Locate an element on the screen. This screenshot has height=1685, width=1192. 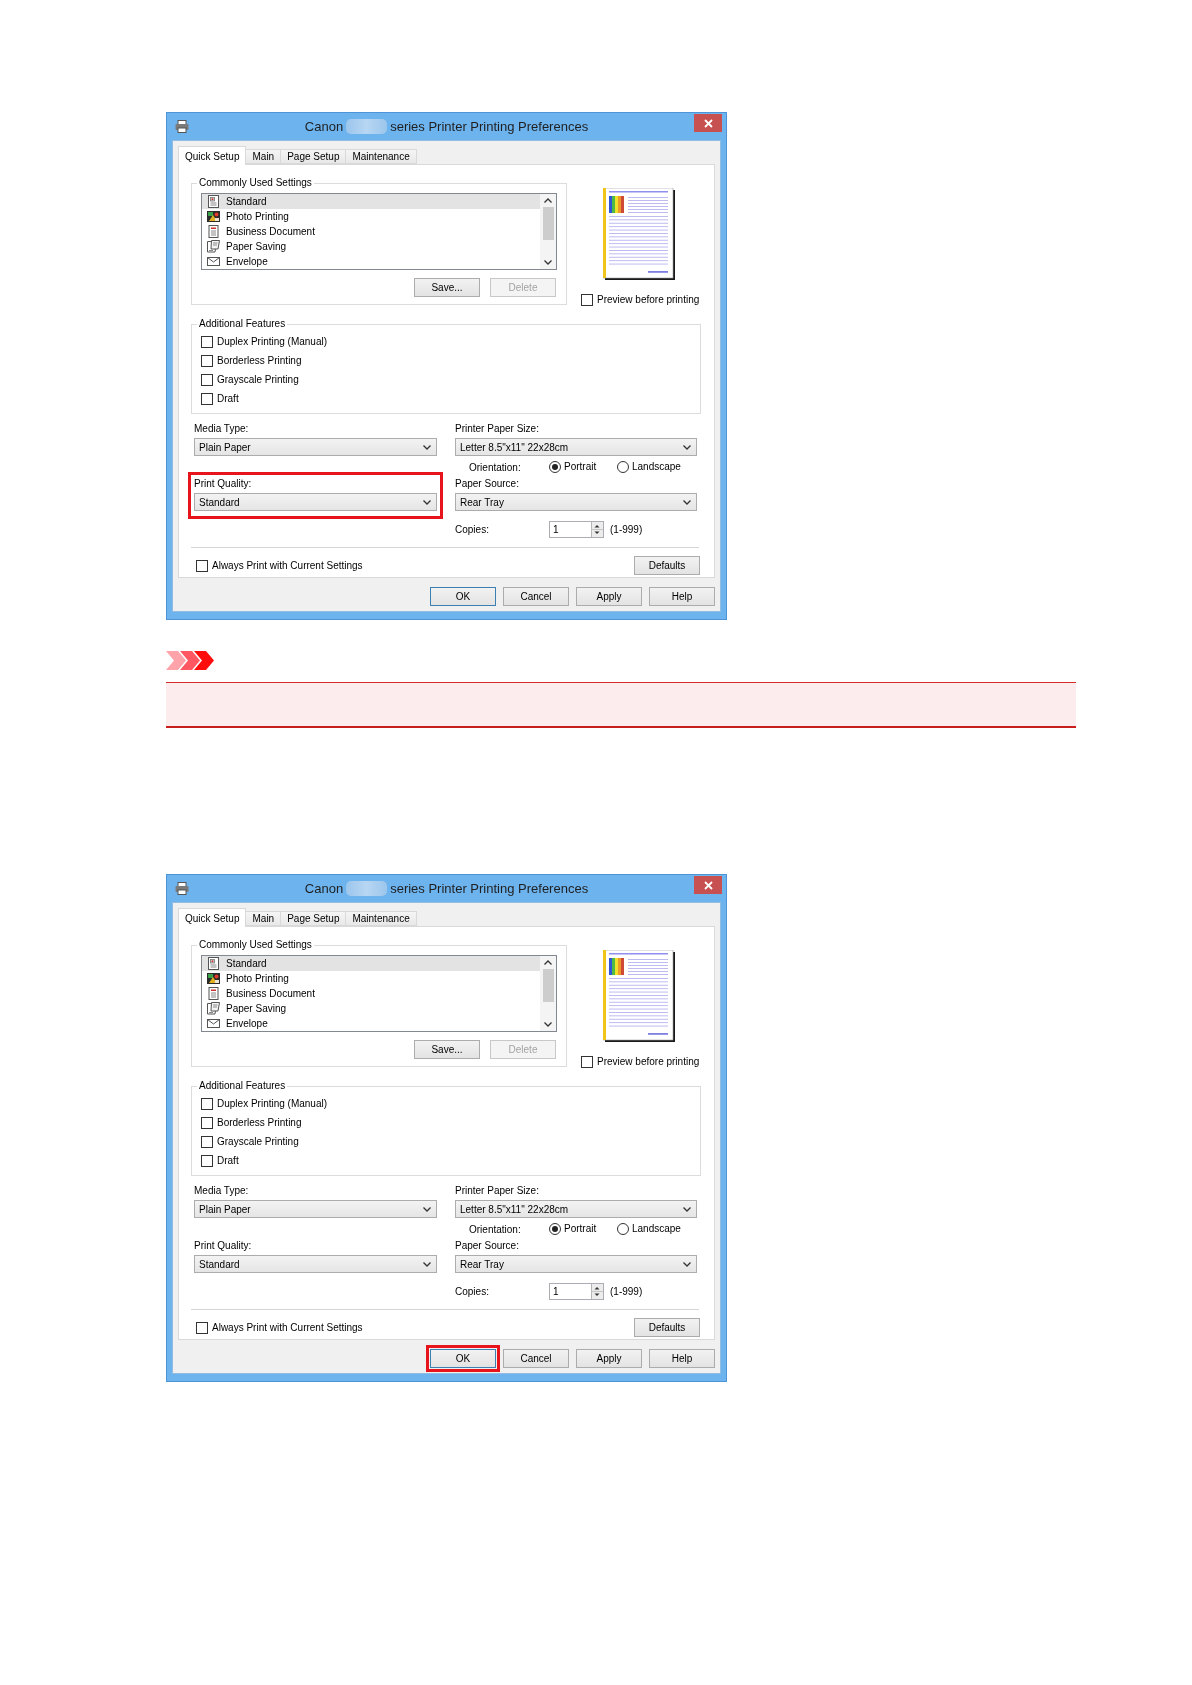
blurred-block is located at coordinates (367, 888).